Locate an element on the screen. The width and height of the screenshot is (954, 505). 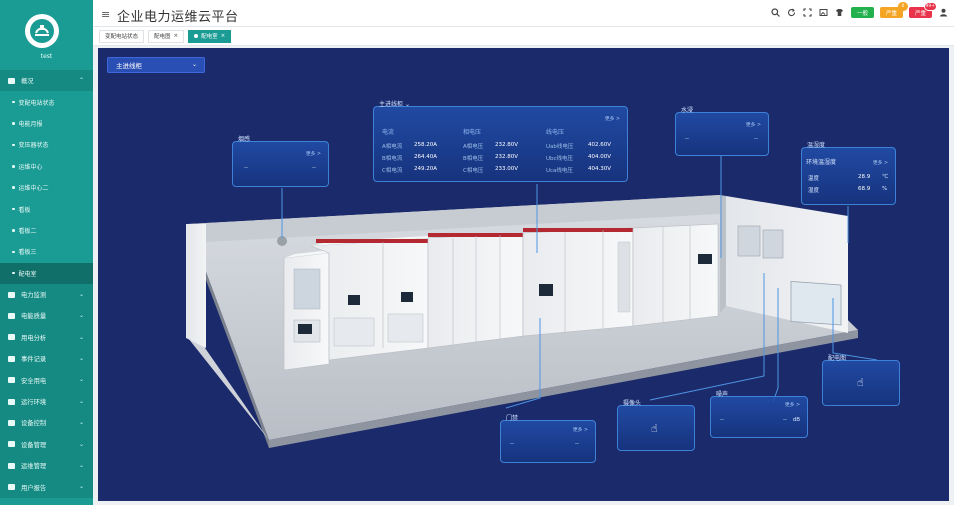
main-metric-label: B相电流 is located at coordinates (392, 159).